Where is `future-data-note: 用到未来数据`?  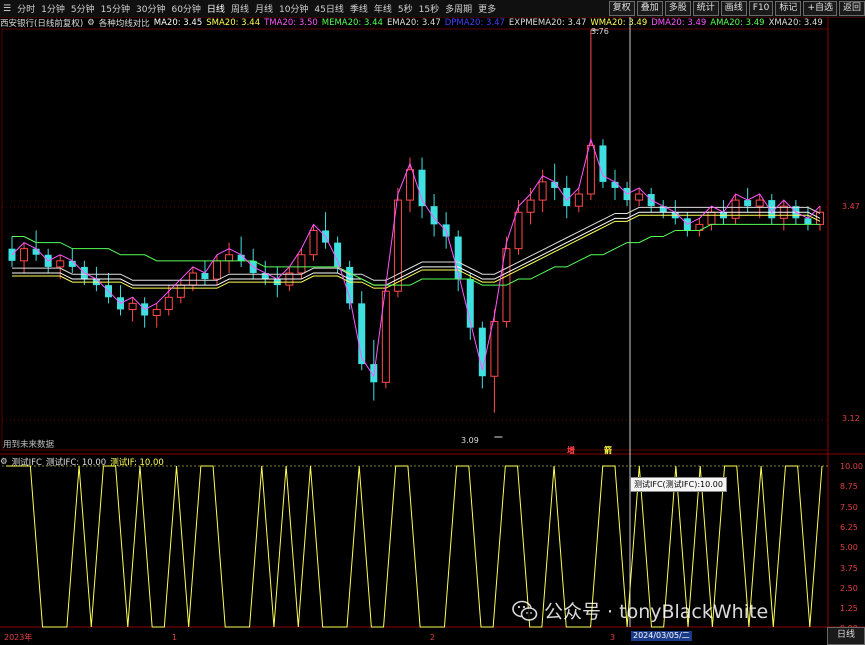 future-data-note: 用到未来数据 is located at coordinates (29, 445).